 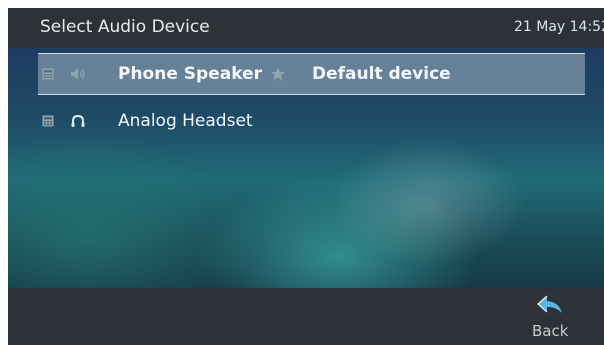 What do you see at coordinates (381, 74) in the screenshot?
I see `default-device-badge: Default device` at bounding box center [381, 74].